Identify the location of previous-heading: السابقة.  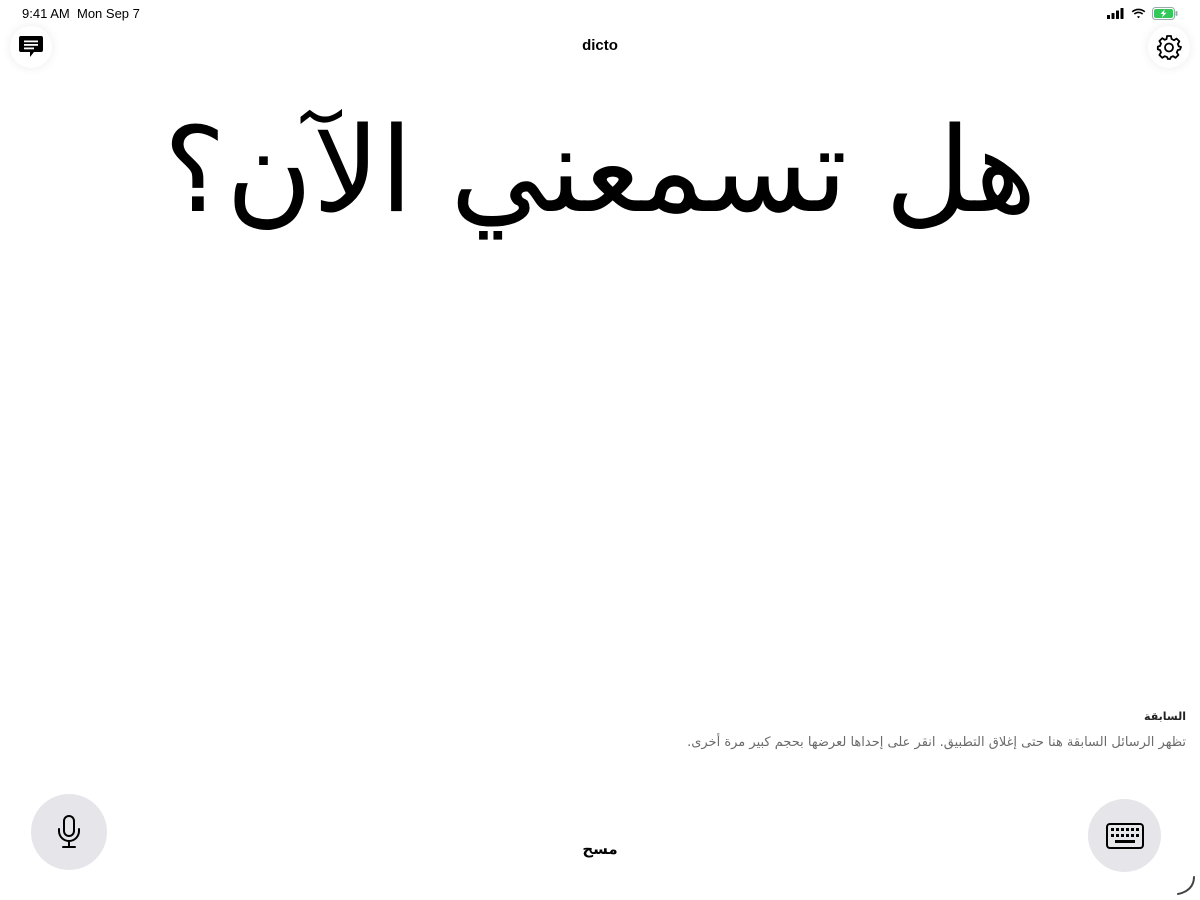
(1165, 716).